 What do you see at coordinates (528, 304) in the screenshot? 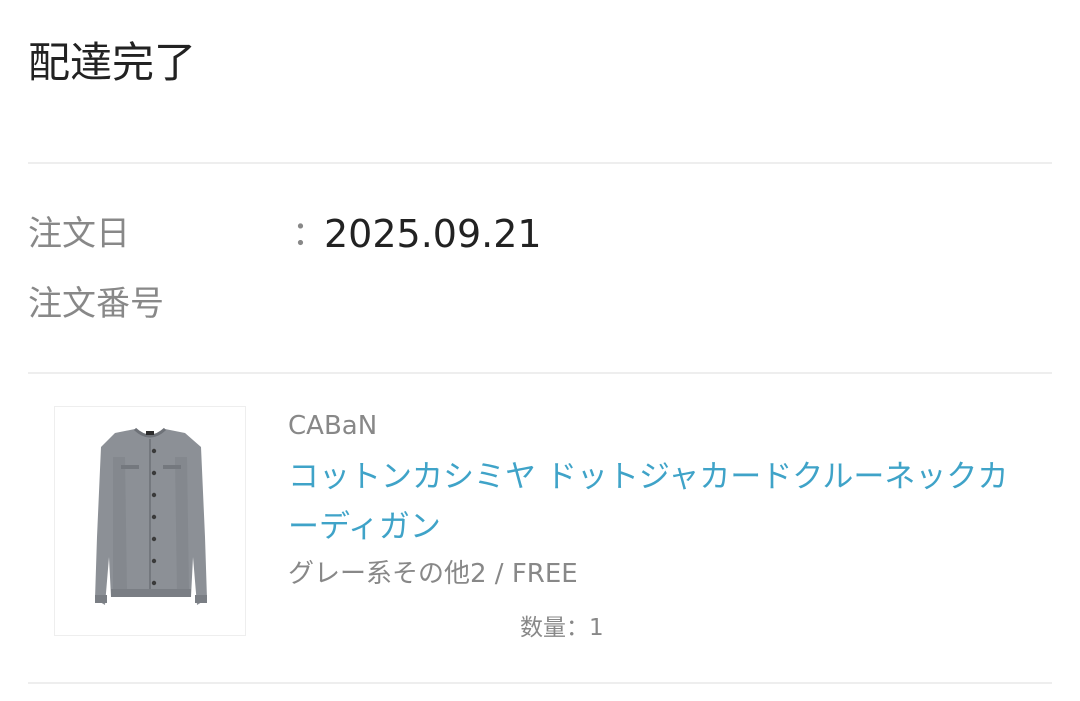
I see `order-number-row: 注文番号` at bounding box center [528, 304].